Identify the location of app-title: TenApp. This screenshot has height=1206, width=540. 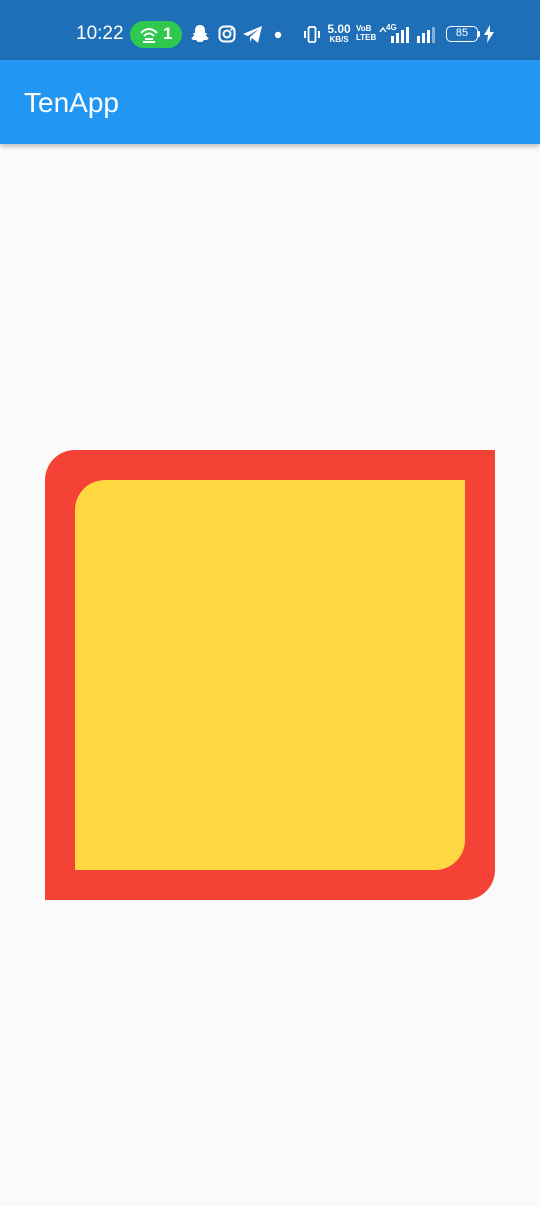
(71, 102).